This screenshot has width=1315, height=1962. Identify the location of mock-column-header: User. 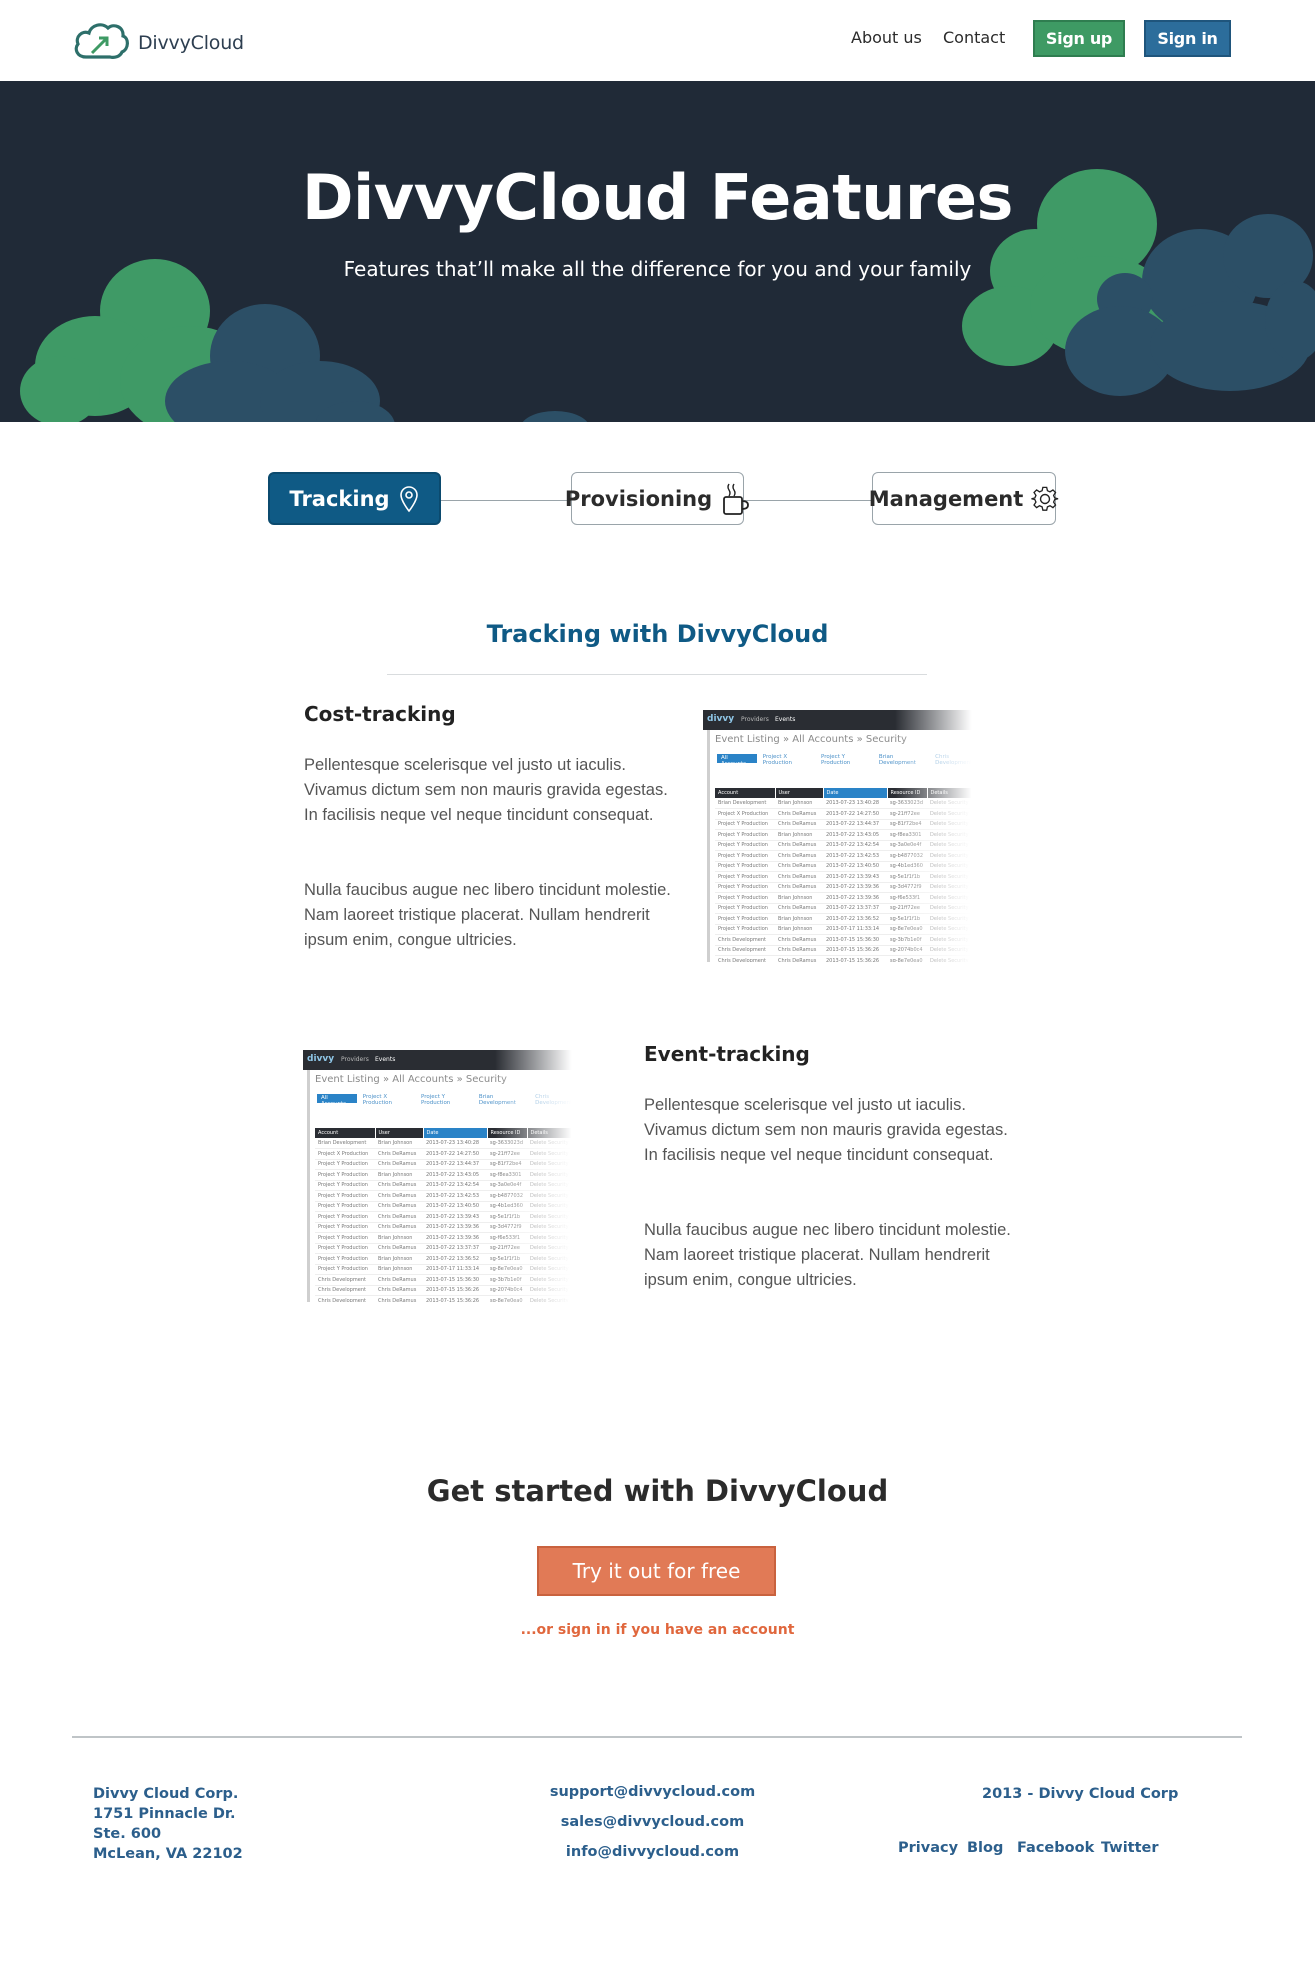
(799, 793).